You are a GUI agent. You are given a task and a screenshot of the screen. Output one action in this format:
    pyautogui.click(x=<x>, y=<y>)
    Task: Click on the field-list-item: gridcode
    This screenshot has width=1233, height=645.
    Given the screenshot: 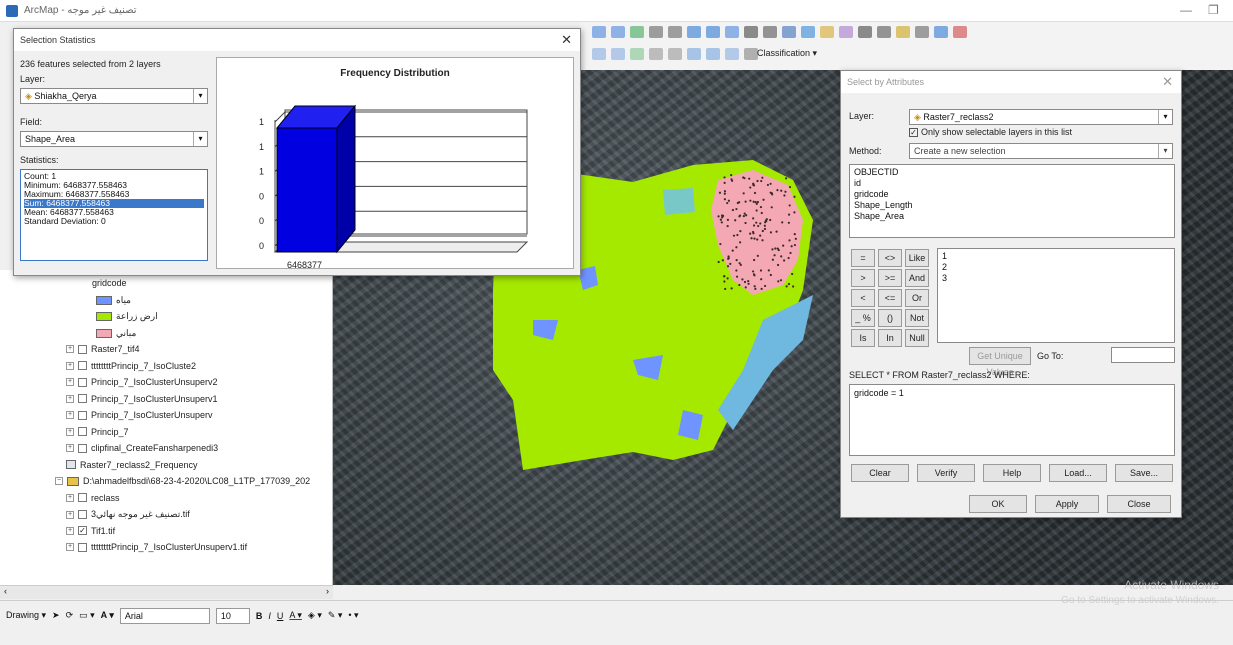 What is the action you would take?
    pyautogui.click(x=1012, y=194)
    